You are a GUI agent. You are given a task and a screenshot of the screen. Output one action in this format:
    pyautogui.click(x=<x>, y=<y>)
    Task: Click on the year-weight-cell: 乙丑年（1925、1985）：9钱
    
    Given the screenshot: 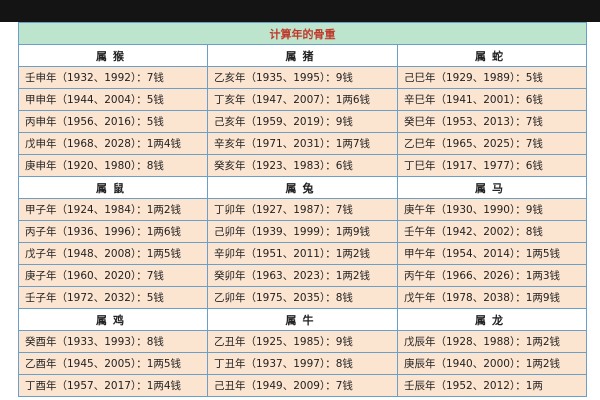 What is the action you would take?
    pyautogui.click(x=302, y=341)
    